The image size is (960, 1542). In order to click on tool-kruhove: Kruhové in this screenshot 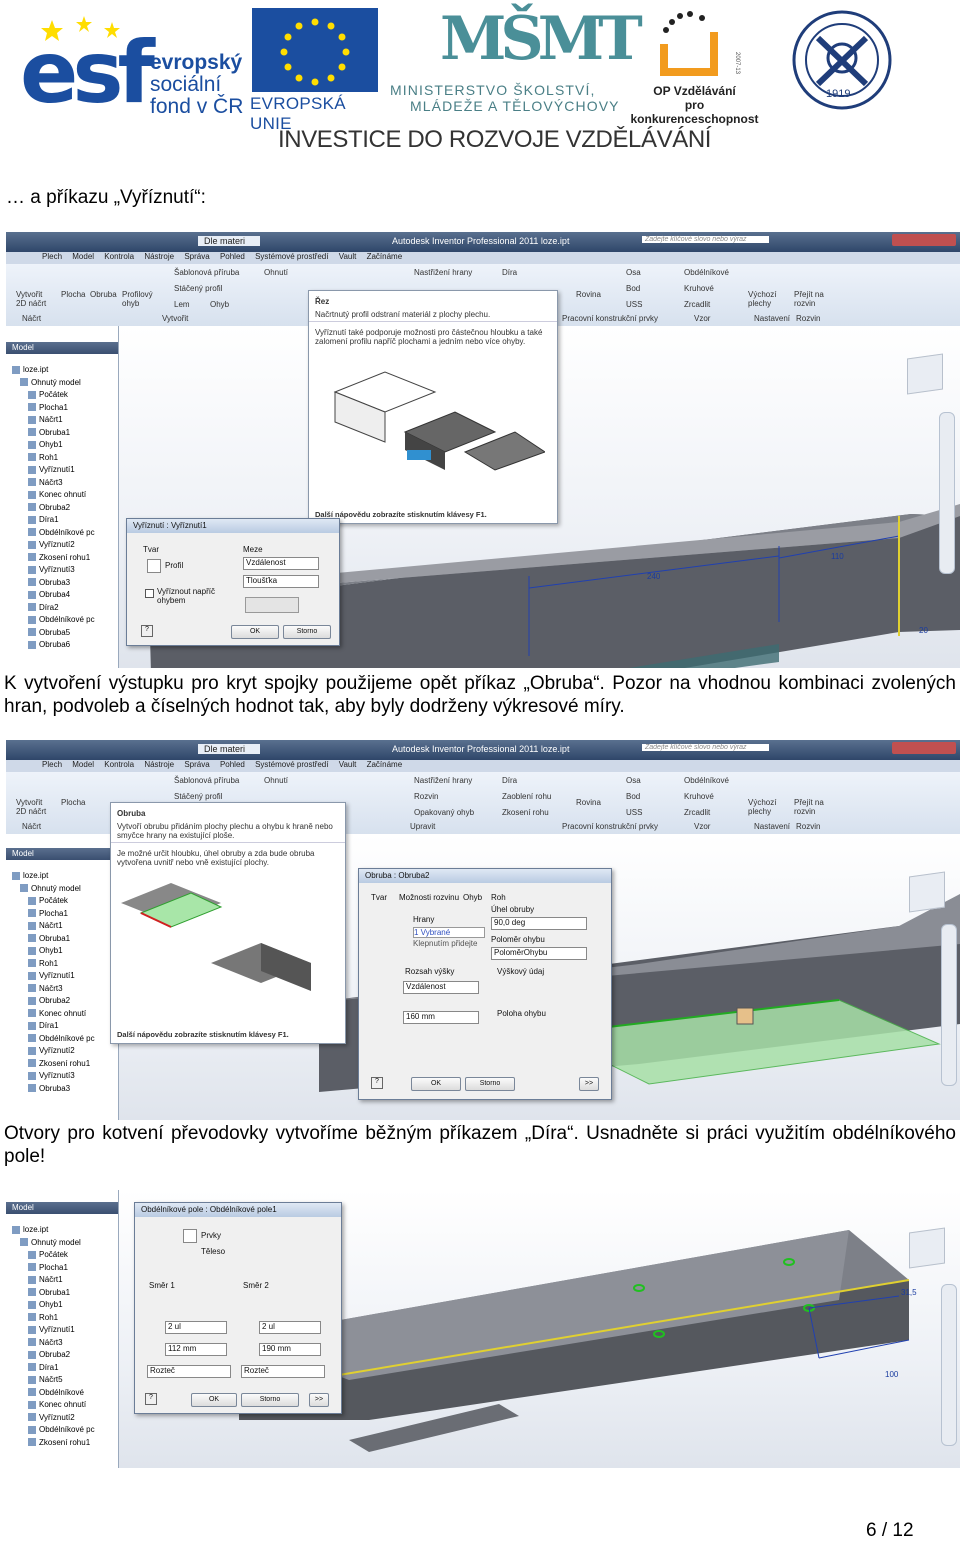, I will do `click(699, 288)`.